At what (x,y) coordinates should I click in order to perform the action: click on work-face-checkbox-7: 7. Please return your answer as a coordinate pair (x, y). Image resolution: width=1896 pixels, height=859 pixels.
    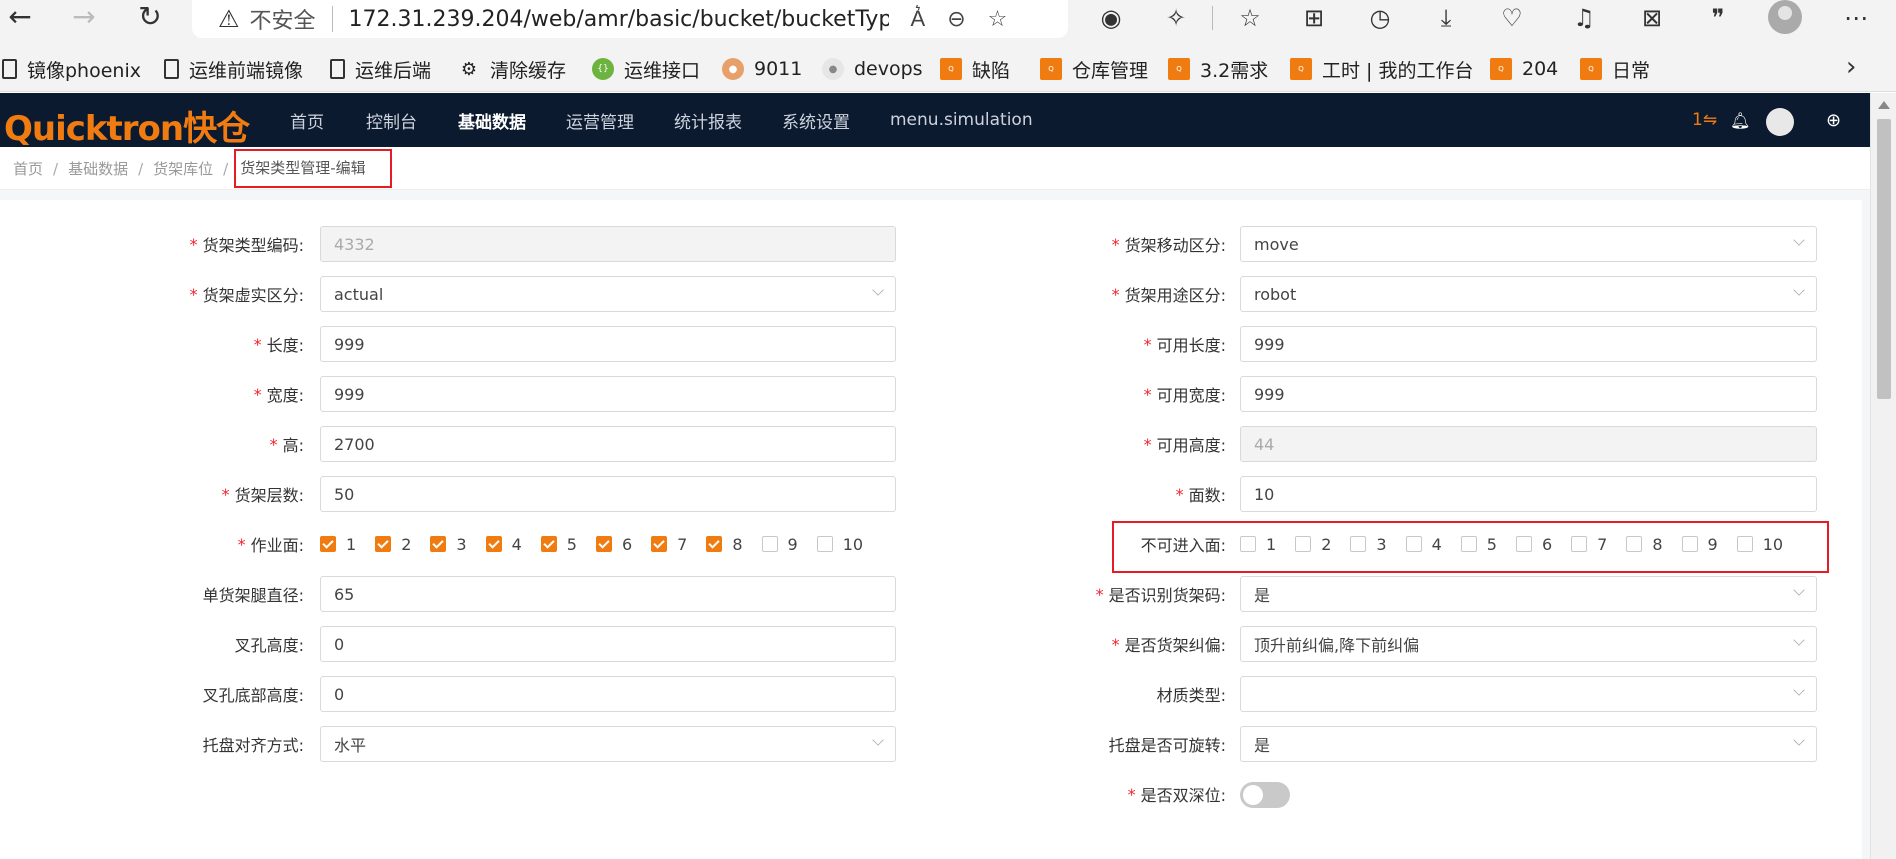
    Looking at the image, I should click on (669, 544).